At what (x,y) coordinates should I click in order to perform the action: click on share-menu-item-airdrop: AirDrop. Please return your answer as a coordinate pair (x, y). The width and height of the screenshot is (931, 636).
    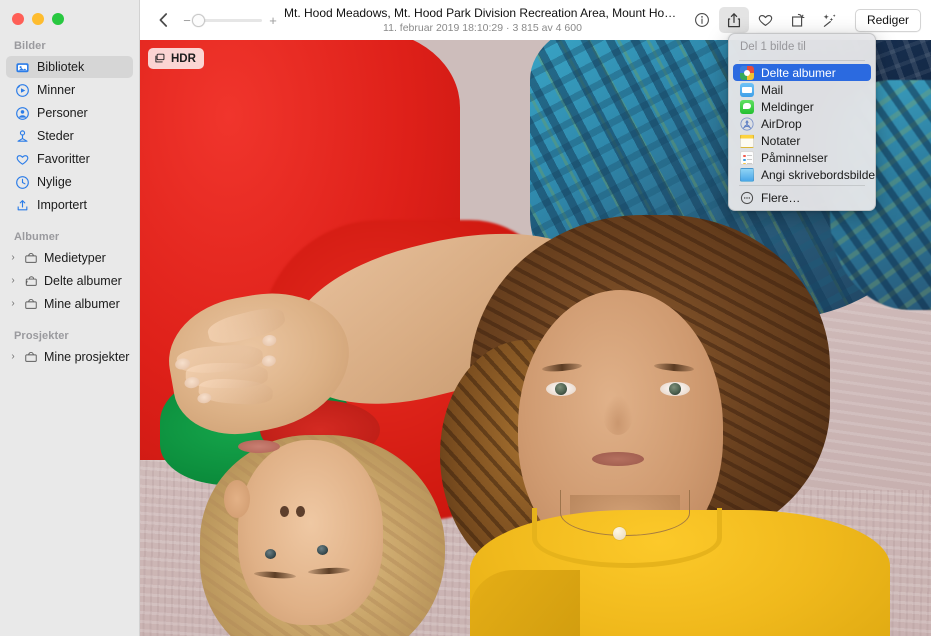
    Looking at the image, I should click on (802, 123).